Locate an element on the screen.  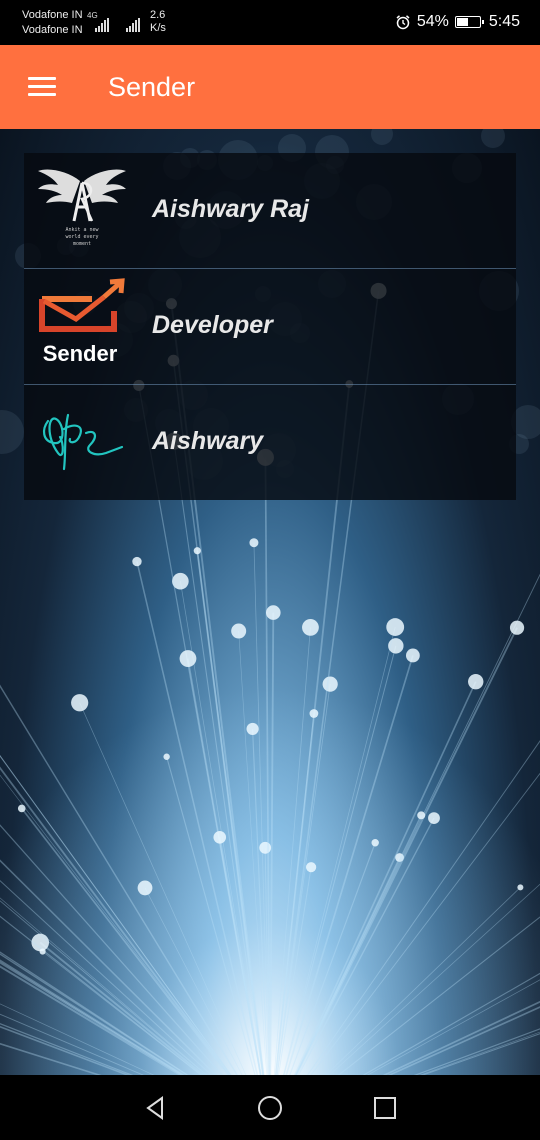
page-title: Sender is located at coordinates (152, 87).